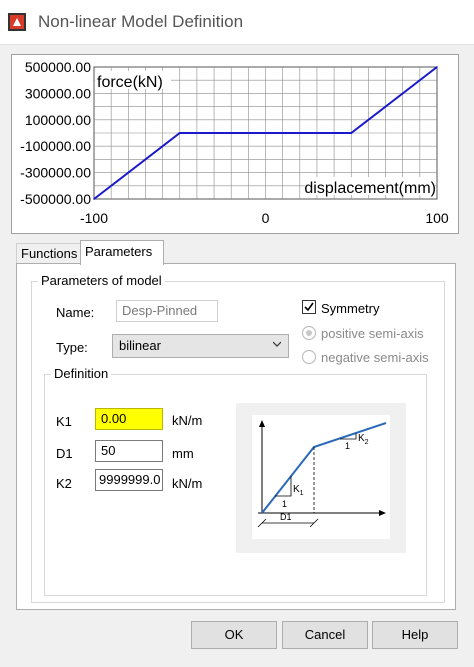 This screenshot has width=474, height=667. I want to click on app-logo-icon, so click(17, 22).